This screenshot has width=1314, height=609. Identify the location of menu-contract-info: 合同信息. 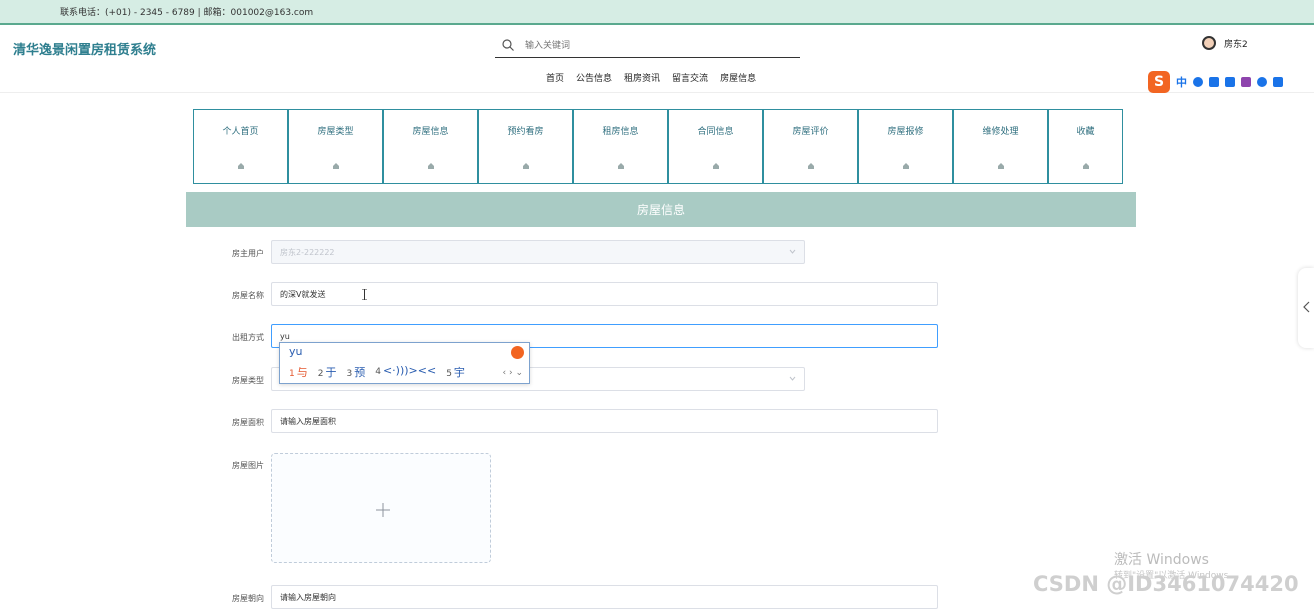
(715, 146).